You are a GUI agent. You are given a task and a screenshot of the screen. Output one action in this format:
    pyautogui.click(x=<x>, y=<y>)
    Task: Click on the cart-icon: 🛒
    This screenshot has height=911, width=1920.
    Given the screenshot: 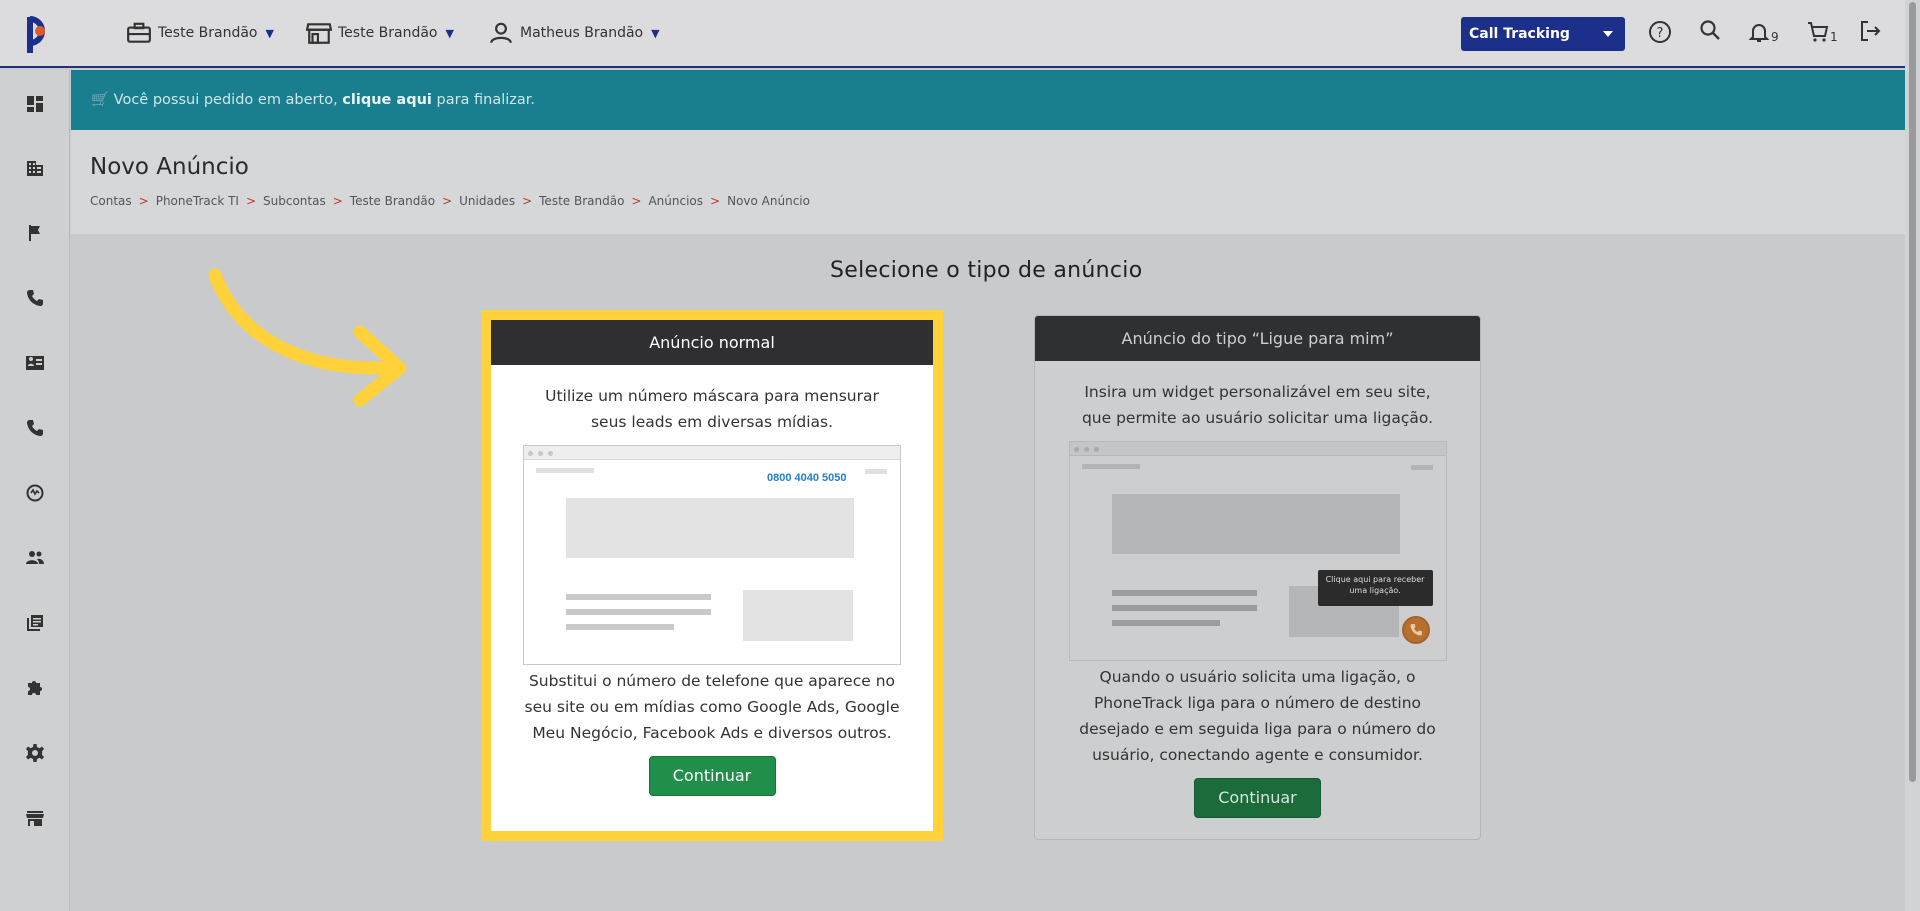 What is the action you would take?
    pyautogui.click(x=100, y=100)
    